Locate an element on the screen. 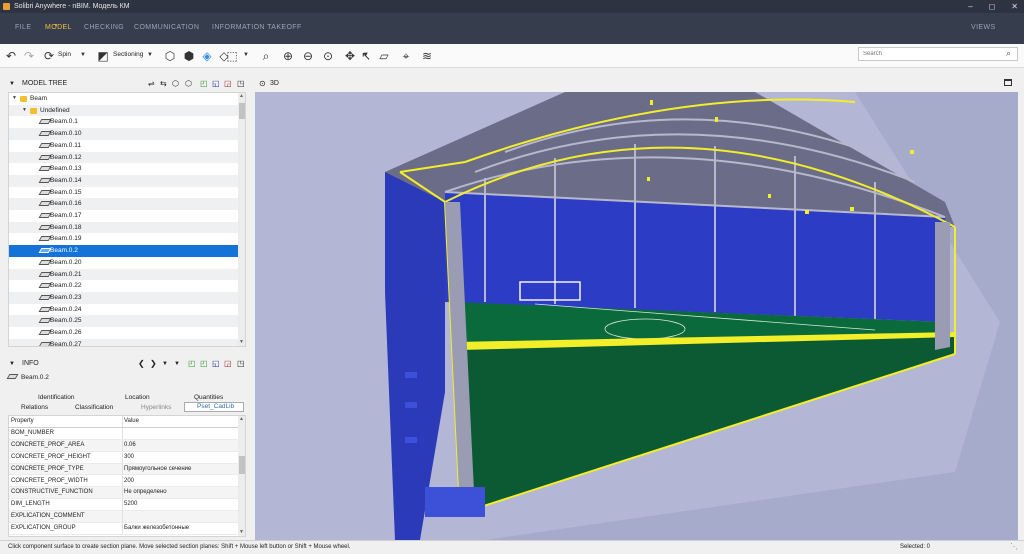 The width and height of the screenshot is (1024, 554). tree-item: Beam.0.17 is located at coordinates (123, 216).